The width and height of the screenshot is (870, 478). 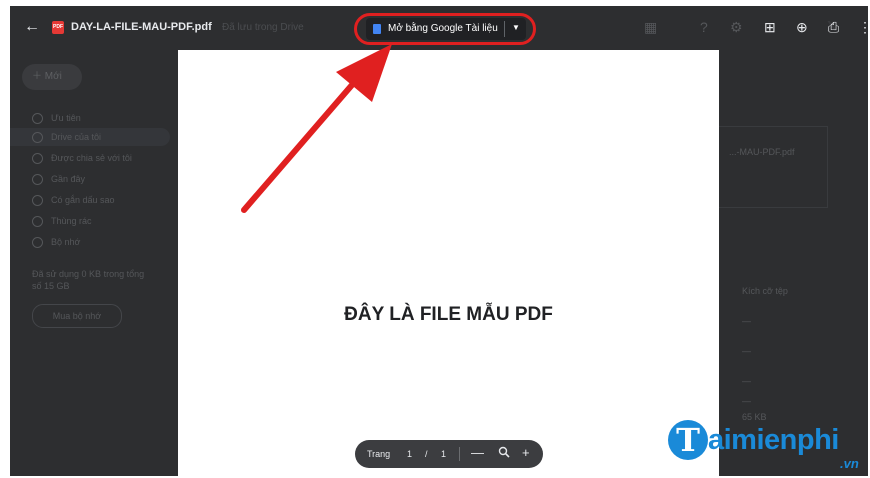 I want to click on annotation-arrow, so click(x=316, y=128).